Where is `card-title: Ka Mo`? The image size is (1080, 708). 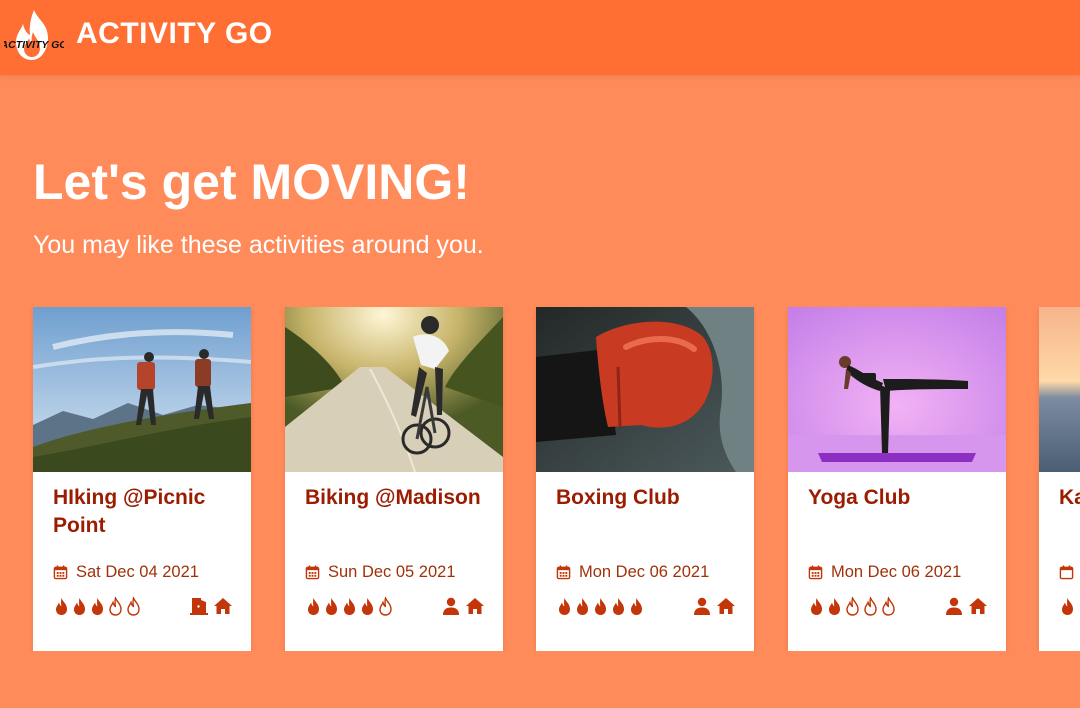 card-title: Ka Mo is located at coordinates (1069, 497).